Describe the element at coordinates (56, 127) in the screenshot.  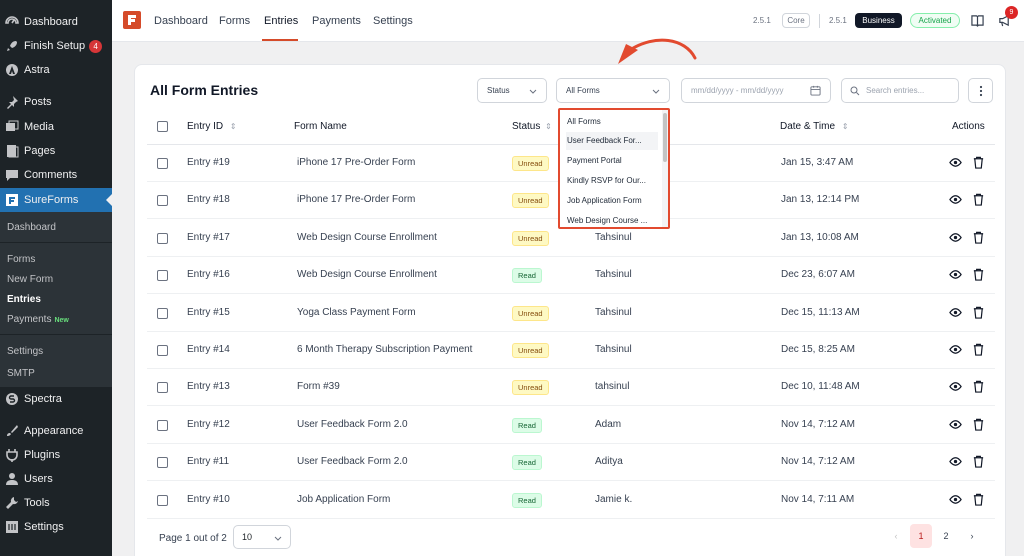
I see `sidebar-item-media: Media` at that location.